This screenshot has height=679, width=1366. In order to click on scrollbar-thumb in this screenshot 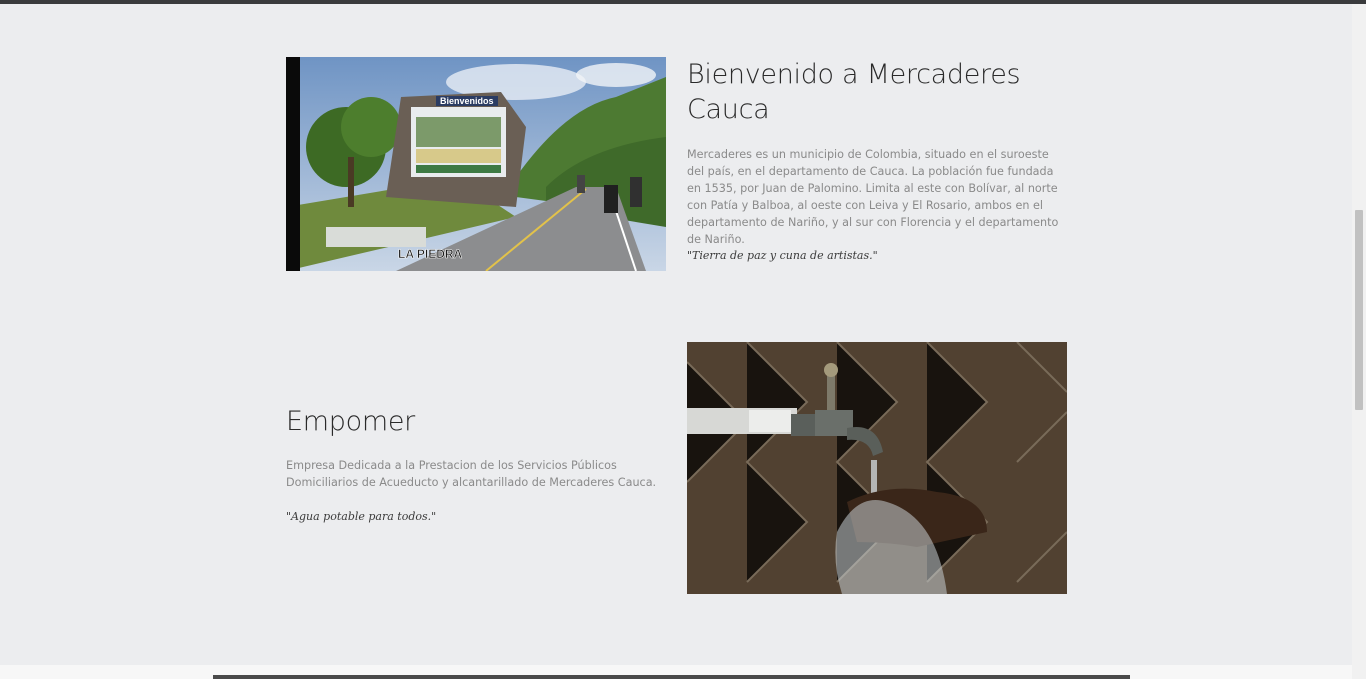, I will do `click(1359, 310)`.